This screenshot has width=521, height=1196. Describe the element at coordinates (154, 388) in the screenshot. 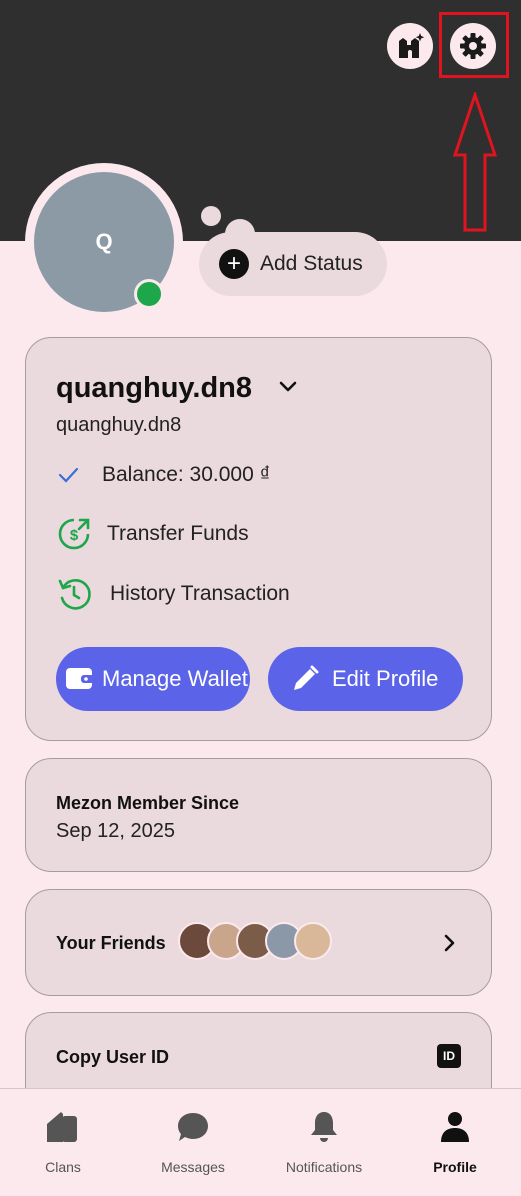

I see `display-name: quanghuy.dn8` at that location.